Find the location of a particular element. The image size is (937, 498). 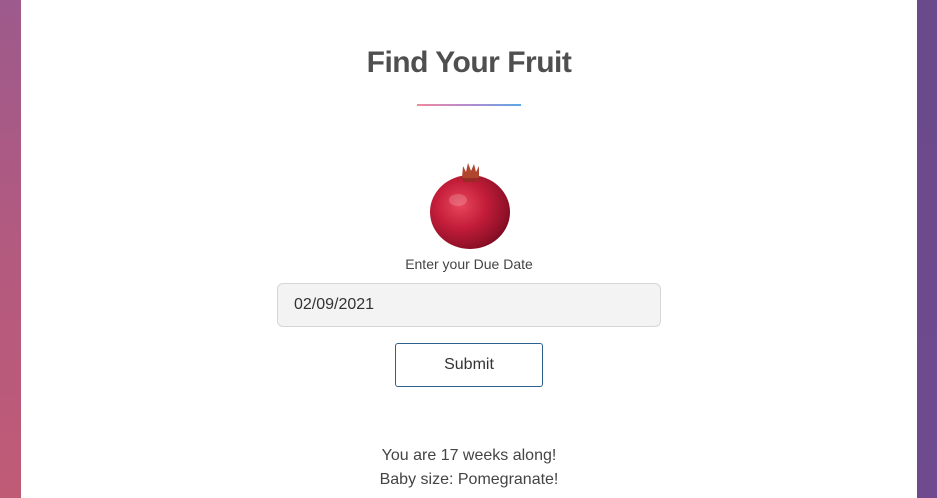

submit-button: Submit is located at coordinates (469, 365).